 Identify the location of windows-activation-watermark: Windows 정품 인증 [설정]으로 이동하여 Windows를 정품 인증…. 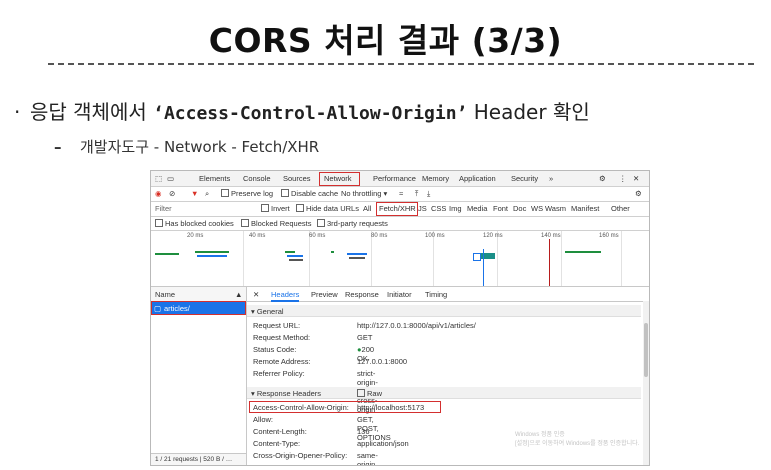
(577, 439).